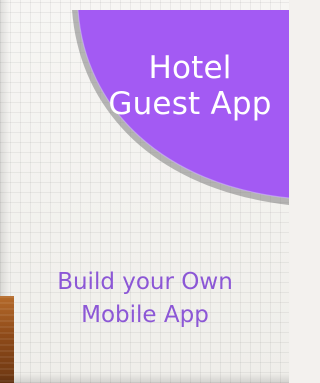 The height and width of the screenshot is (383, 320). I want to click on bottom-shadow, so click(144, 378).